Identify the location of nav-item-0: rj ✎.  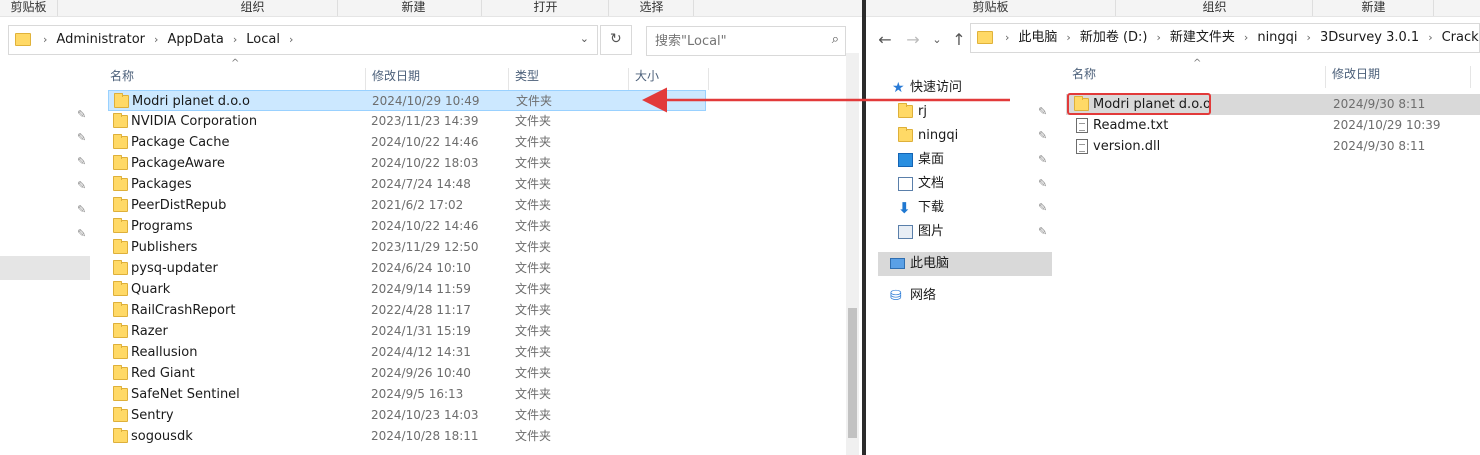
(974, 112).